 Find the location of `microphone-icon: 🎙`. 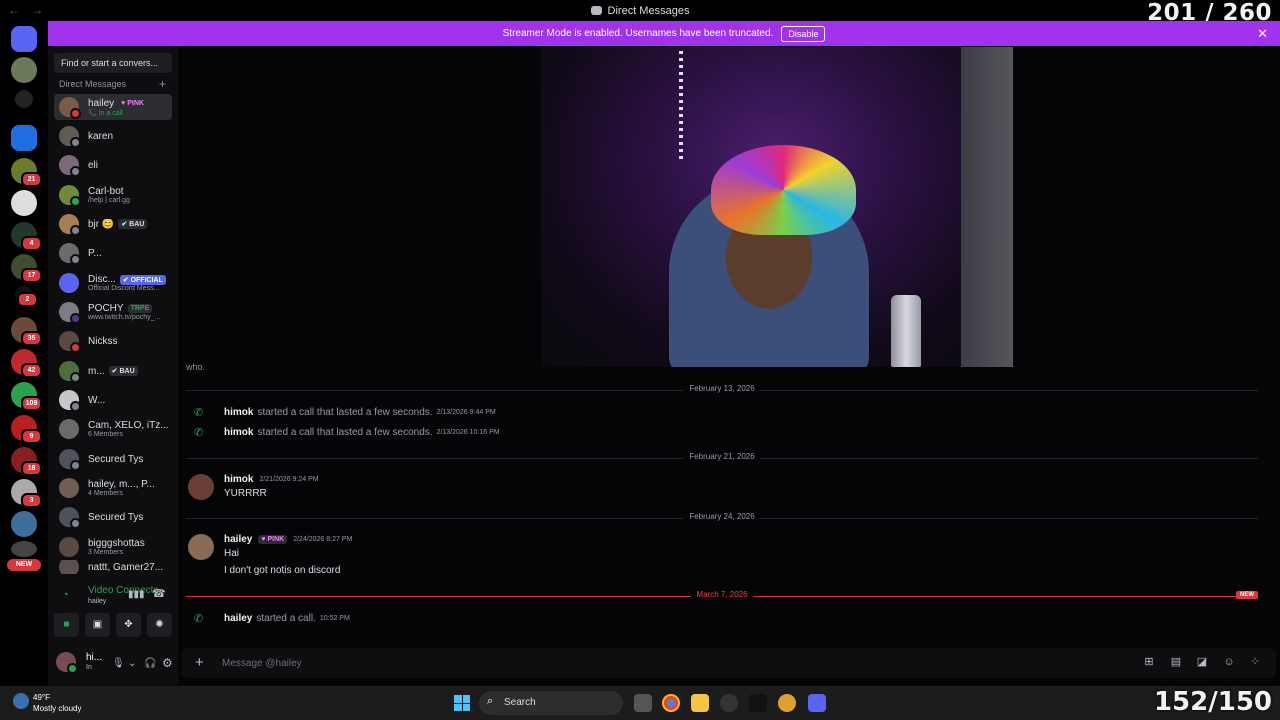

microphone-icon: 🎙 is located at coordinates (118, 663).